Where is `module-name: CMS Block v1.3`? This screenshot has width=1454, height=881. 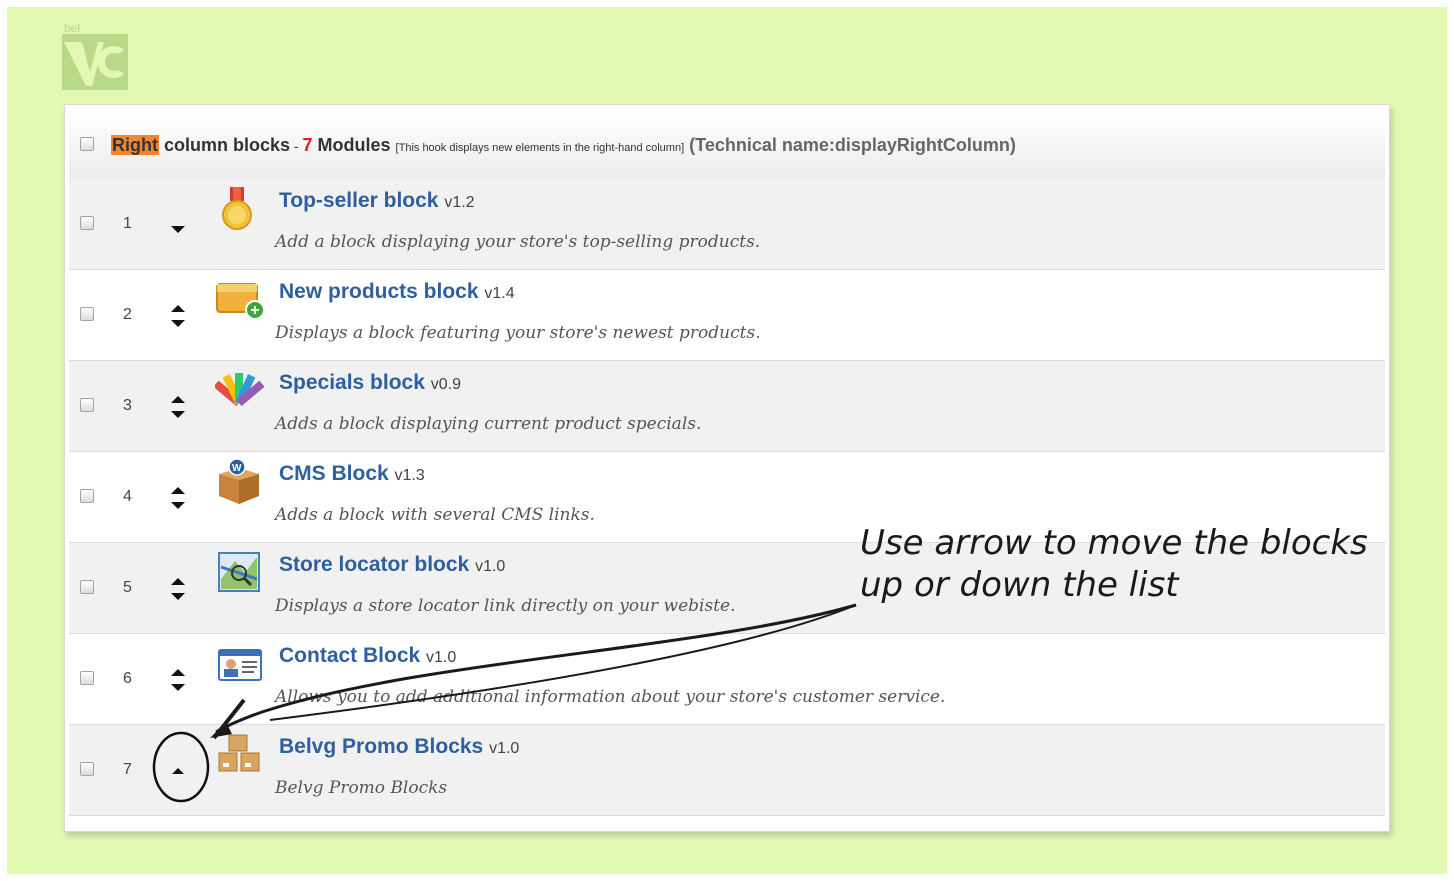 module-name: CMS Block v1.3 is located at coordinates (352, 474).